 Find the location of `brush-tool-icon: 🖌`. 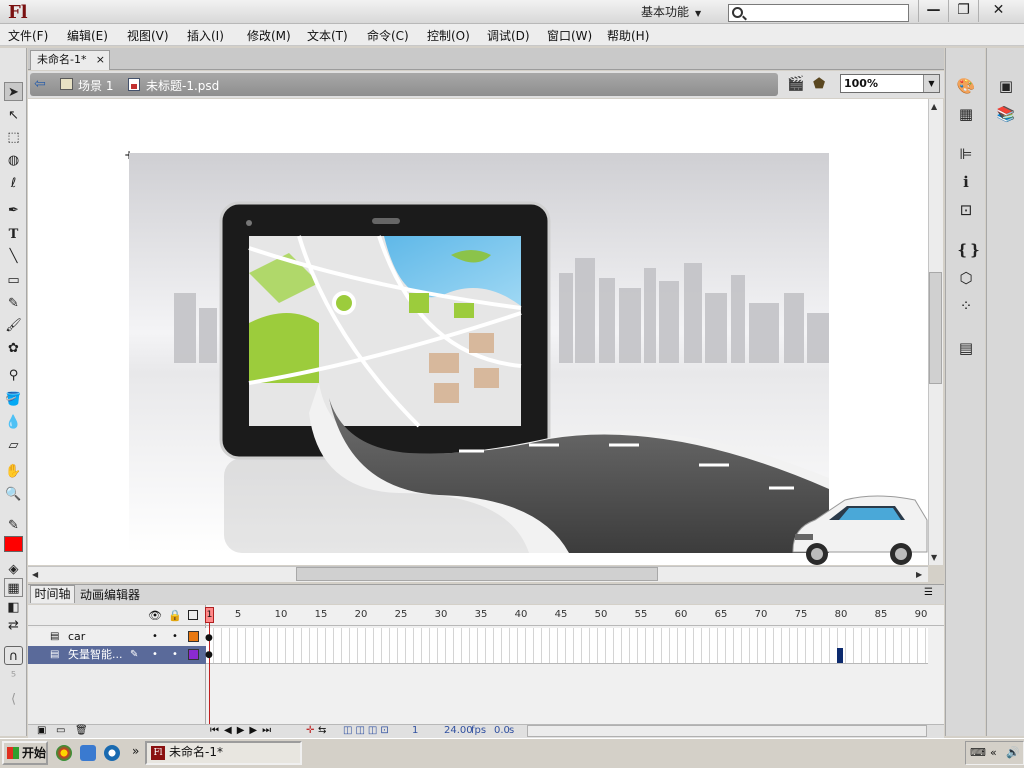

brush-tool-icon: 🖌 is located at coordinates (13, 325).